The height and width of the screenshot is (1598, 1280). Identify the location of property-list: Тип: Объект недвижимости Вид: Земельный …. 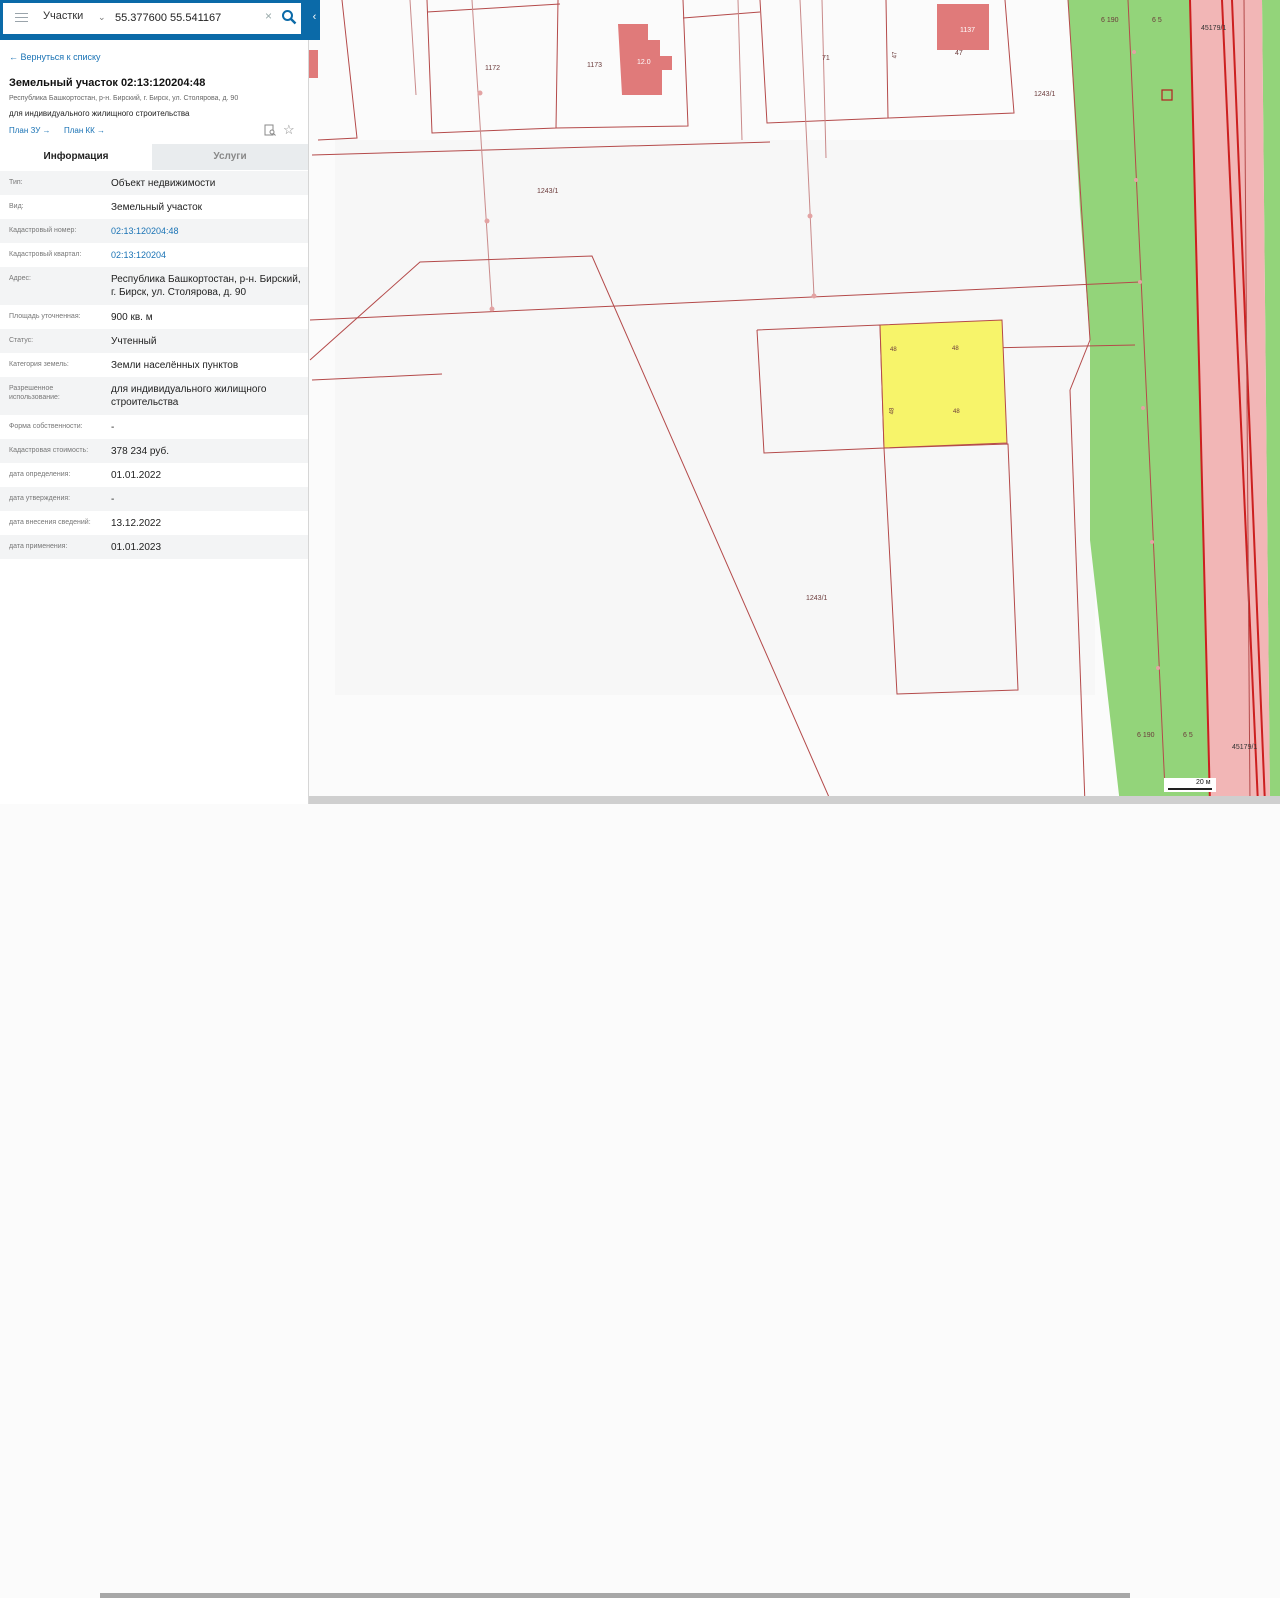
(154, 365).